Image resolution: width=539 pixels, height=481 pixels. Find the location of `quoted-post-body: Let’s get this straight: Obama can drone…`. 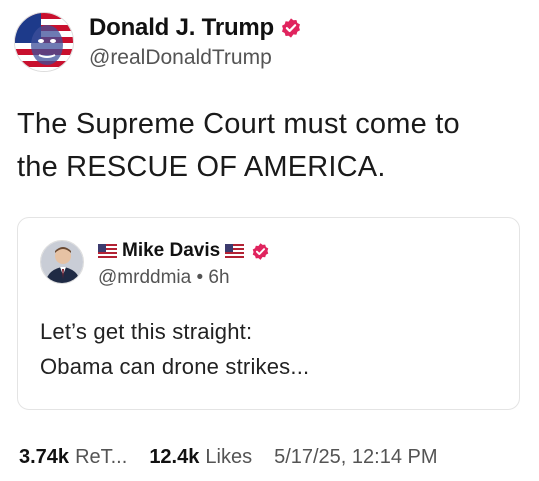

quoted-post-body: Let’s get this straight: Obama can drone… is located at coordinates (174, 349).